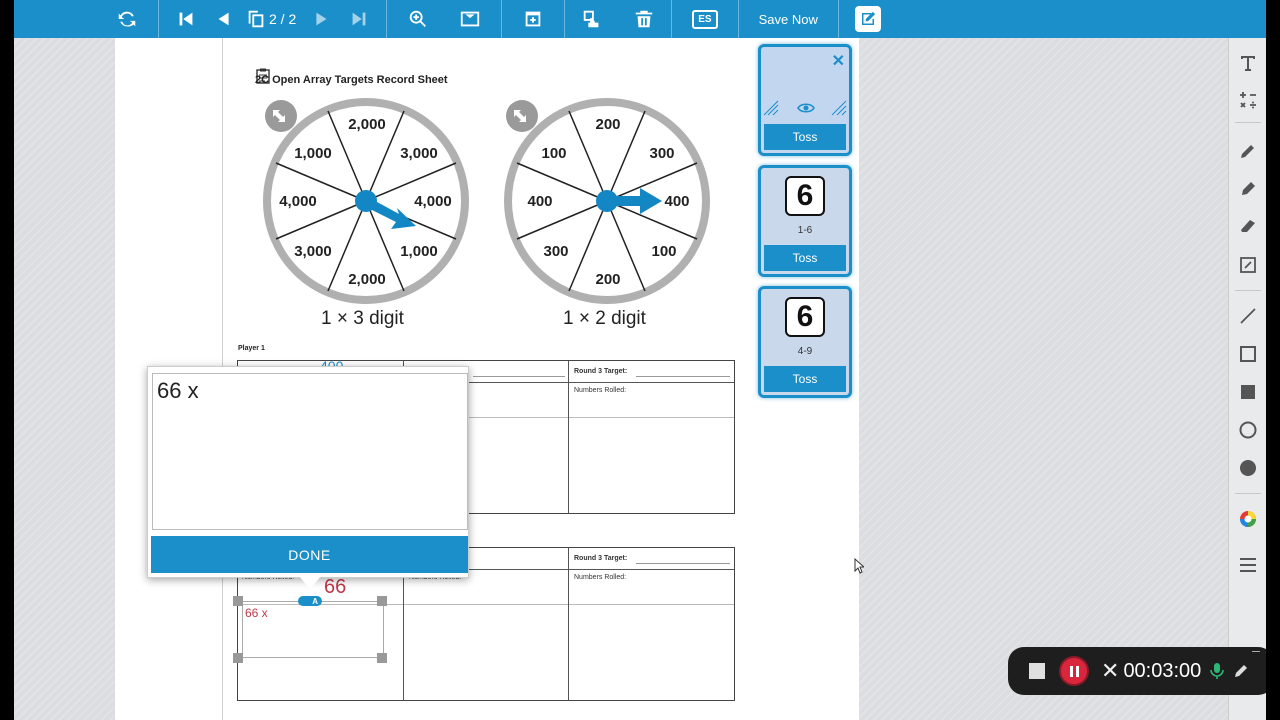 The image size is (1280, 720). I want to click on line-tool-icon, so click(1247, 316).